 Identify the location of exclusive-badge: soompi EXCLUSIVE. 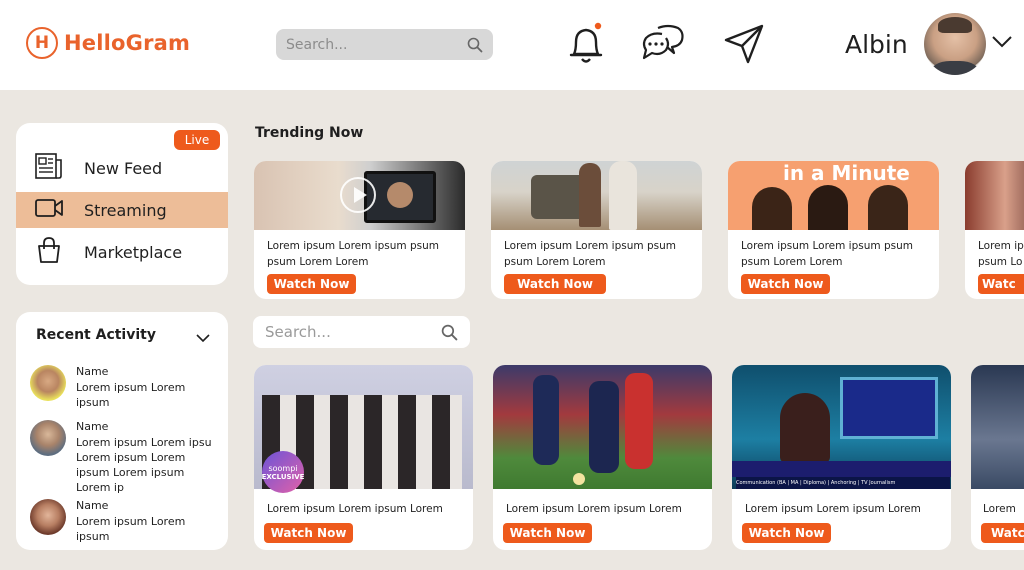
(283, 472).